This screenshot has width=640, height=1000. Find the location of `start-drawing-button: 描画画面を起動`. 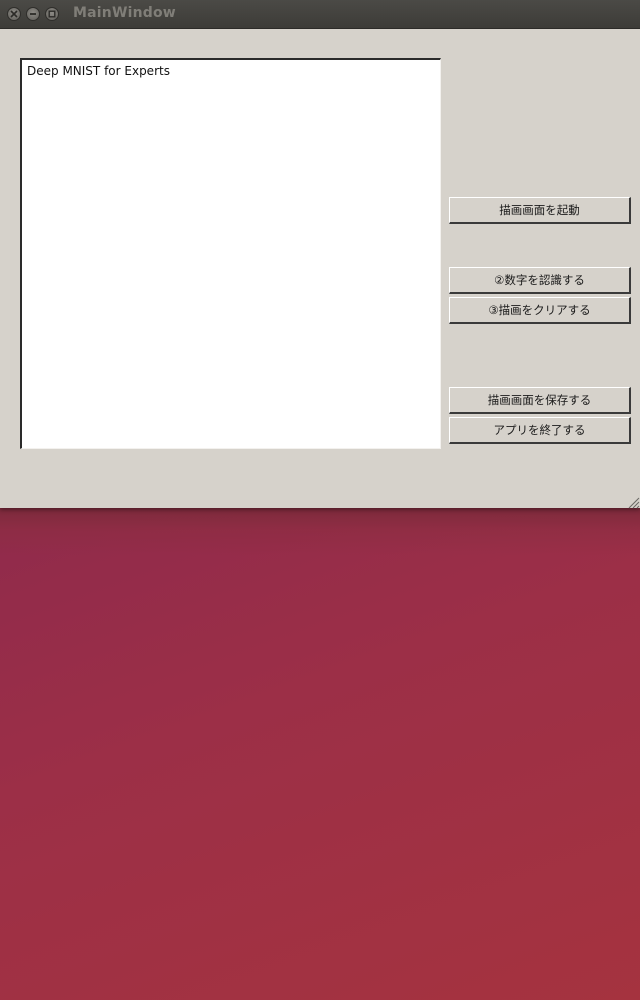

start-drawing-button: 描画画面を起動 is located at coordinates (540, 210).